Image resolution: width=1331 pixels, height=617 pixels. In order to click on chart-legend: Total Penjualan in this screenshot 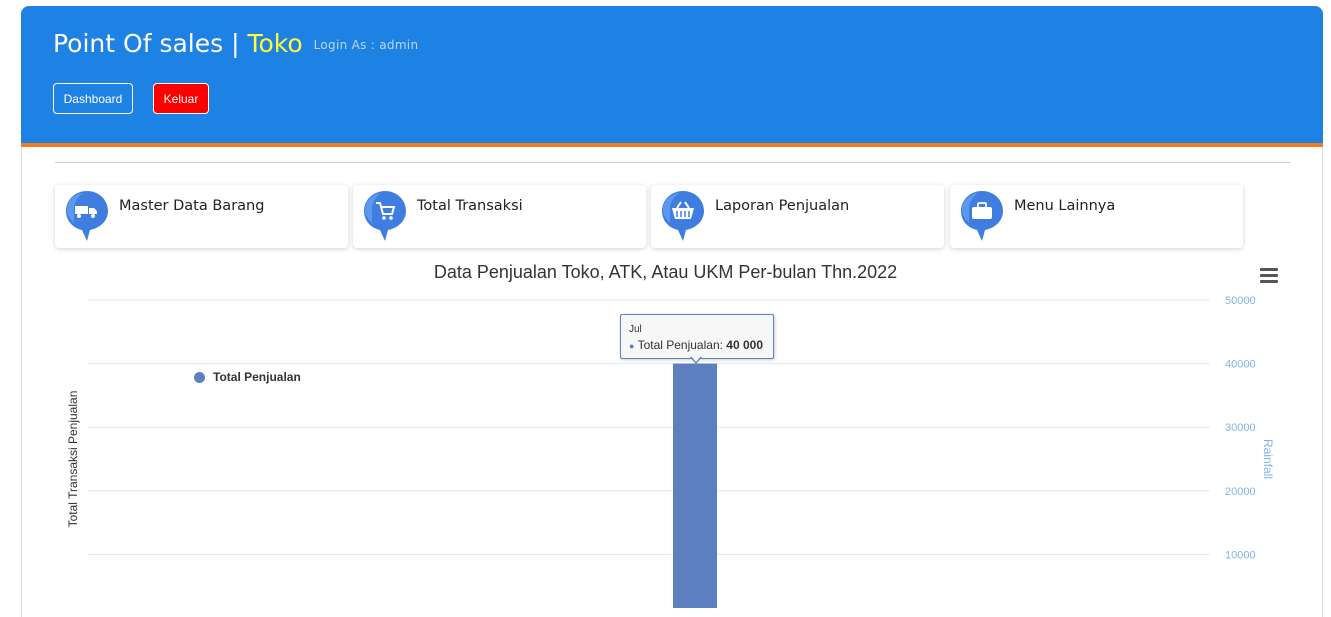, I will do `click(246, 377)`.